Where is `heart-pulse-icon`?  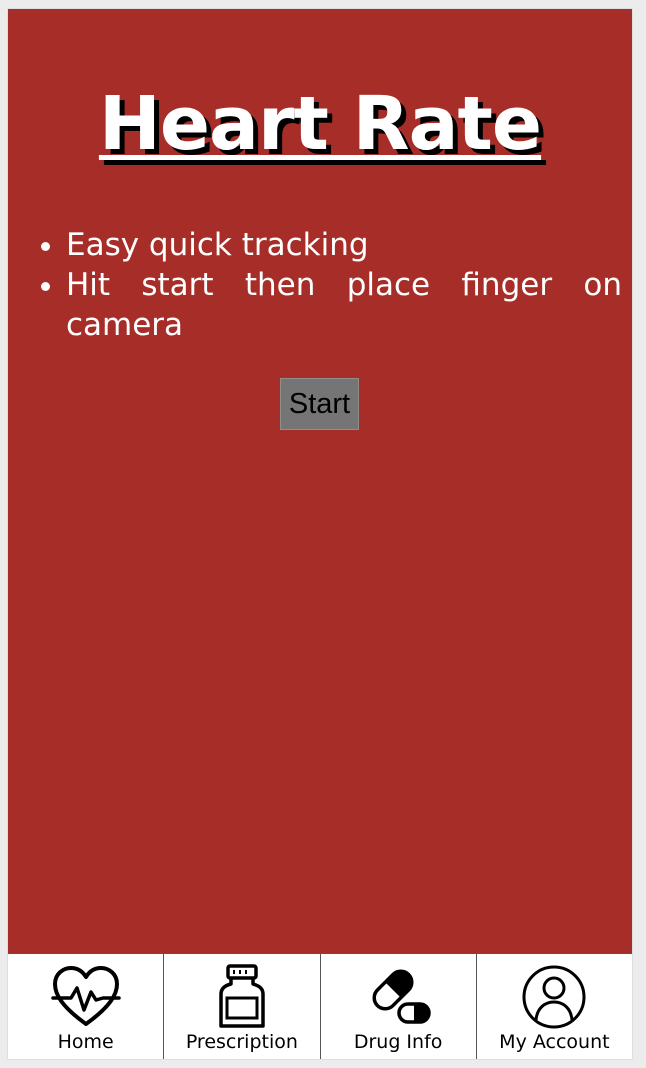 heart-pulse-icon is located at coordinates (85, 996).